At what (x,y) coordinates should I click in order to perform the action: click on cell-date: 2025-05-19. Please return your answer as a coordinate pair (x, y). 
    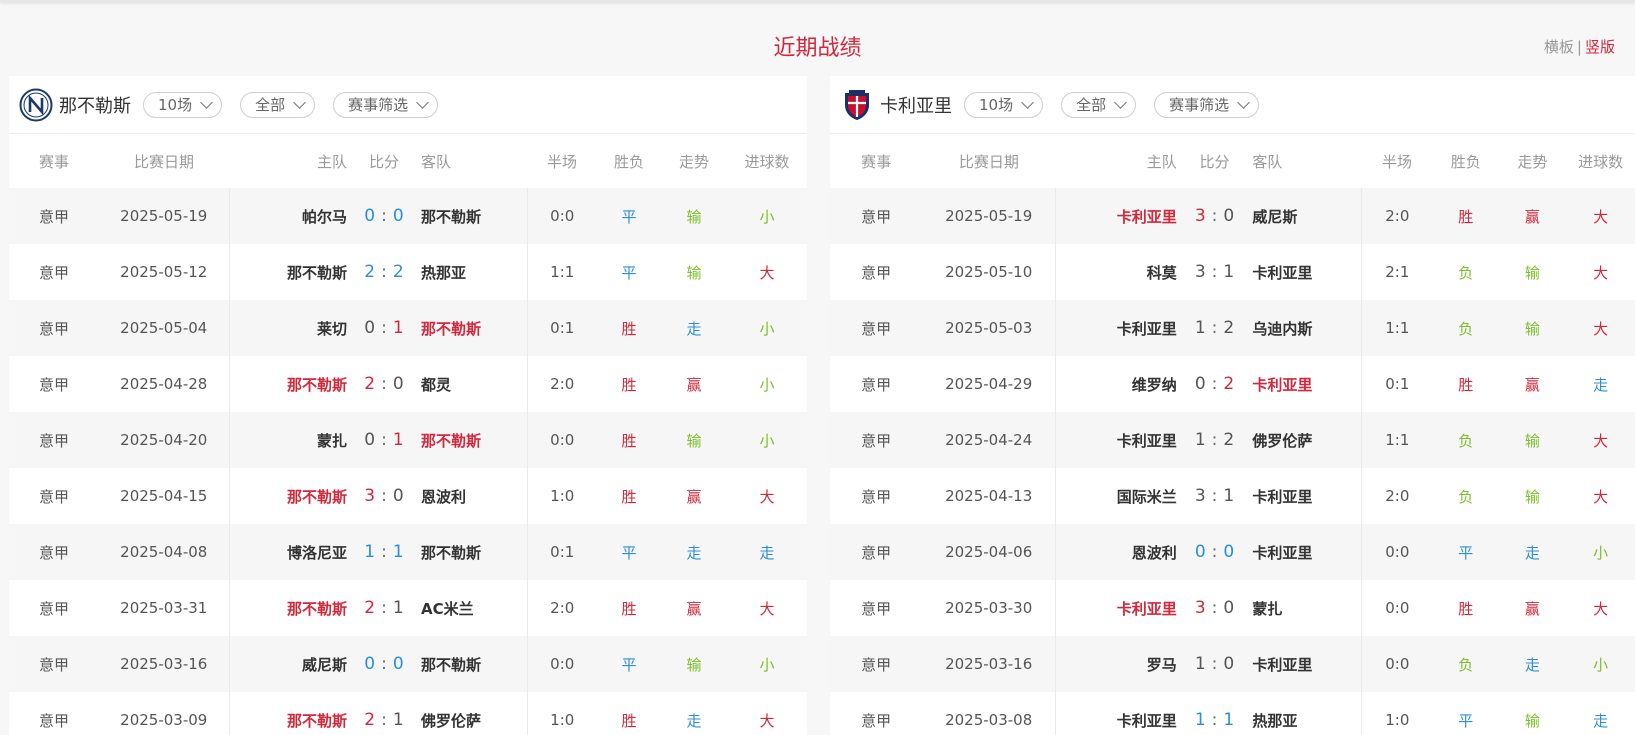
    Looking at the image, I should click on (989, 216).